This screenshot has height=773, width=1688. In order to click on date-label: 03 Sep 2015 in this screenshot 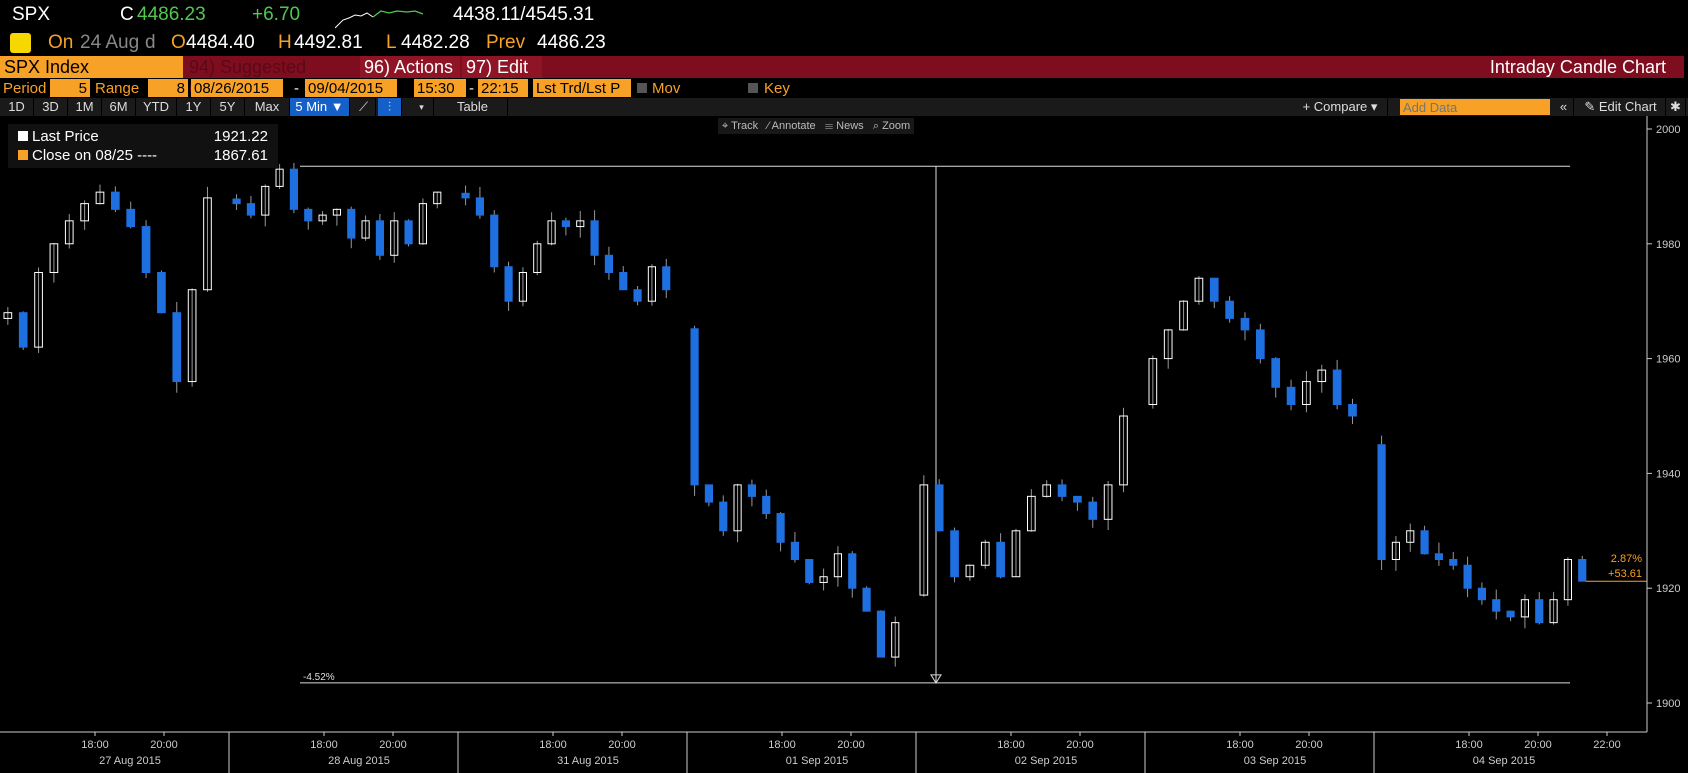, I will do `click(1275, 761)`.